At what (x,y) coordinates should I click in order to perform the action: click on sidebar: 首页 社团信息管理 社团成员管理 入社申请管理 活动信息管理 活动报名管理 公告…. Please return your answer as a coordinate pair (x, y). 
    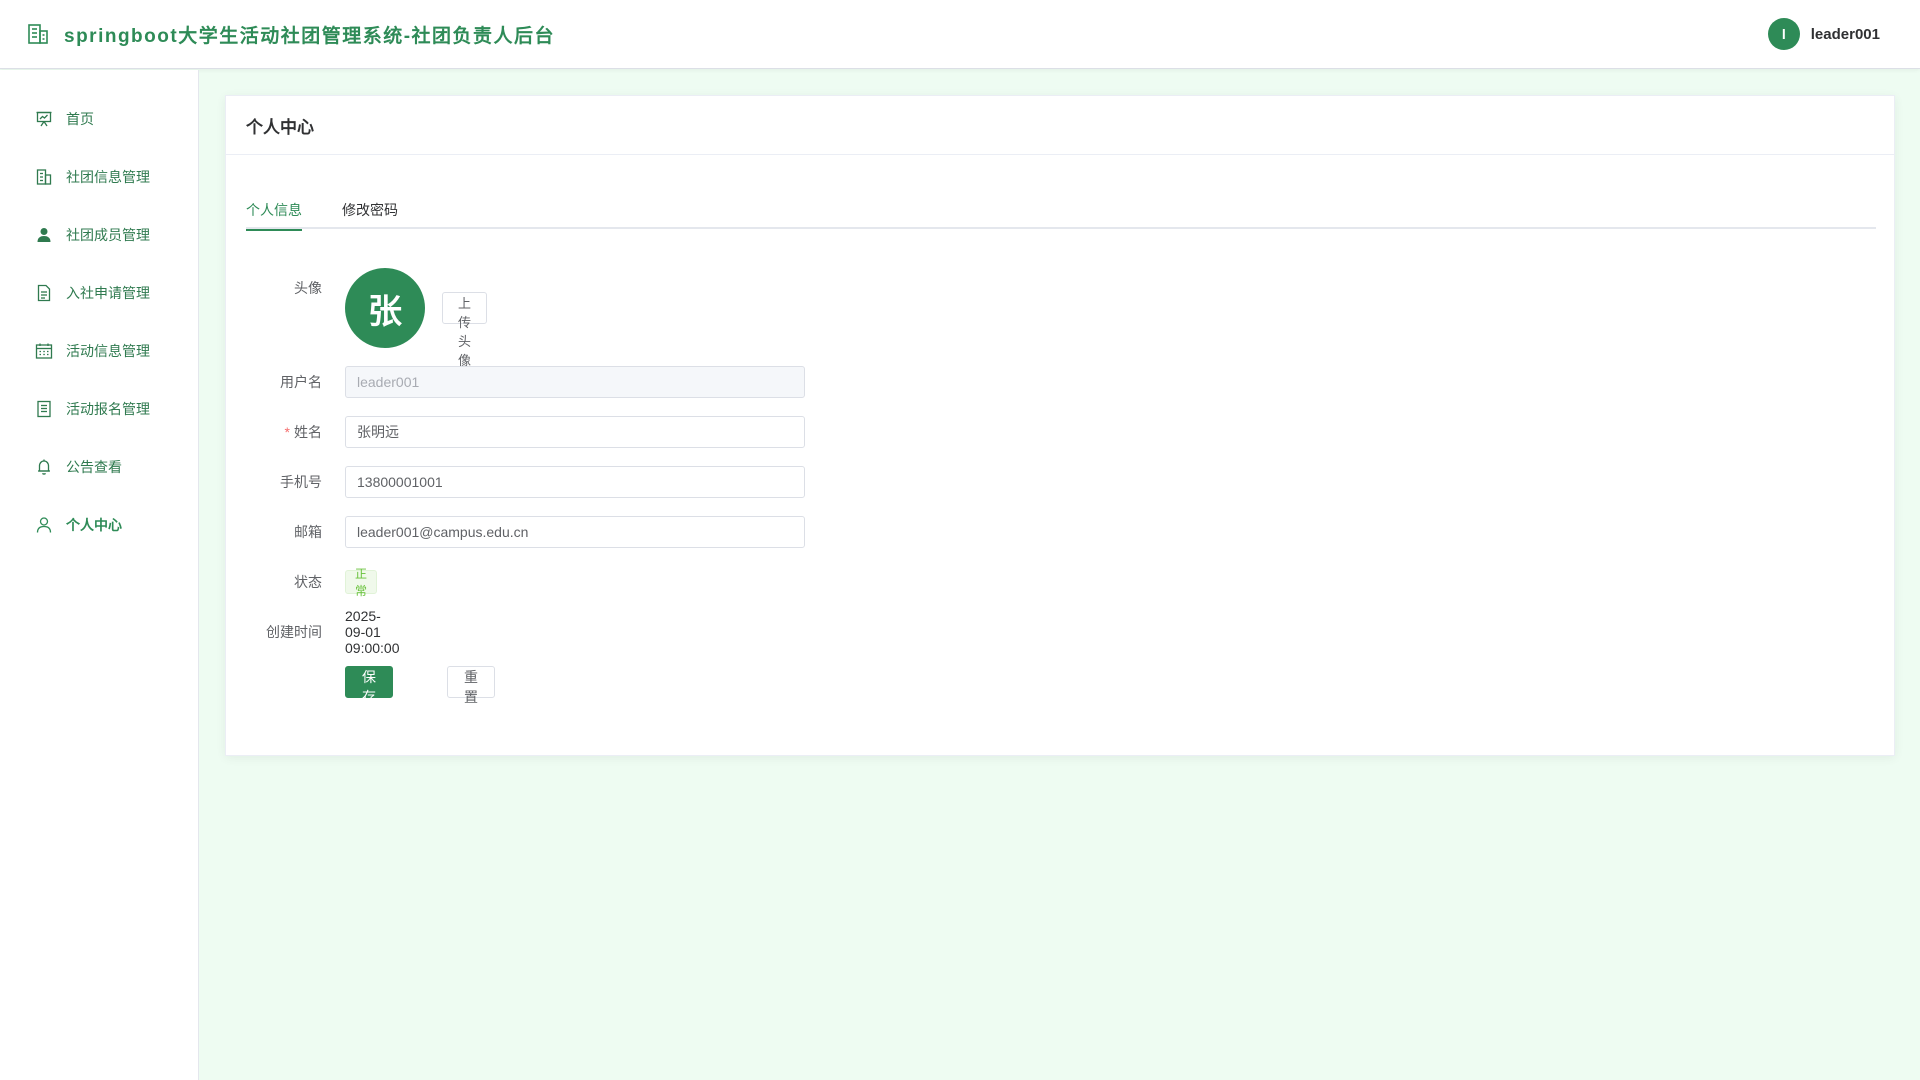
    Looking at the image, I should click on (99, 575).